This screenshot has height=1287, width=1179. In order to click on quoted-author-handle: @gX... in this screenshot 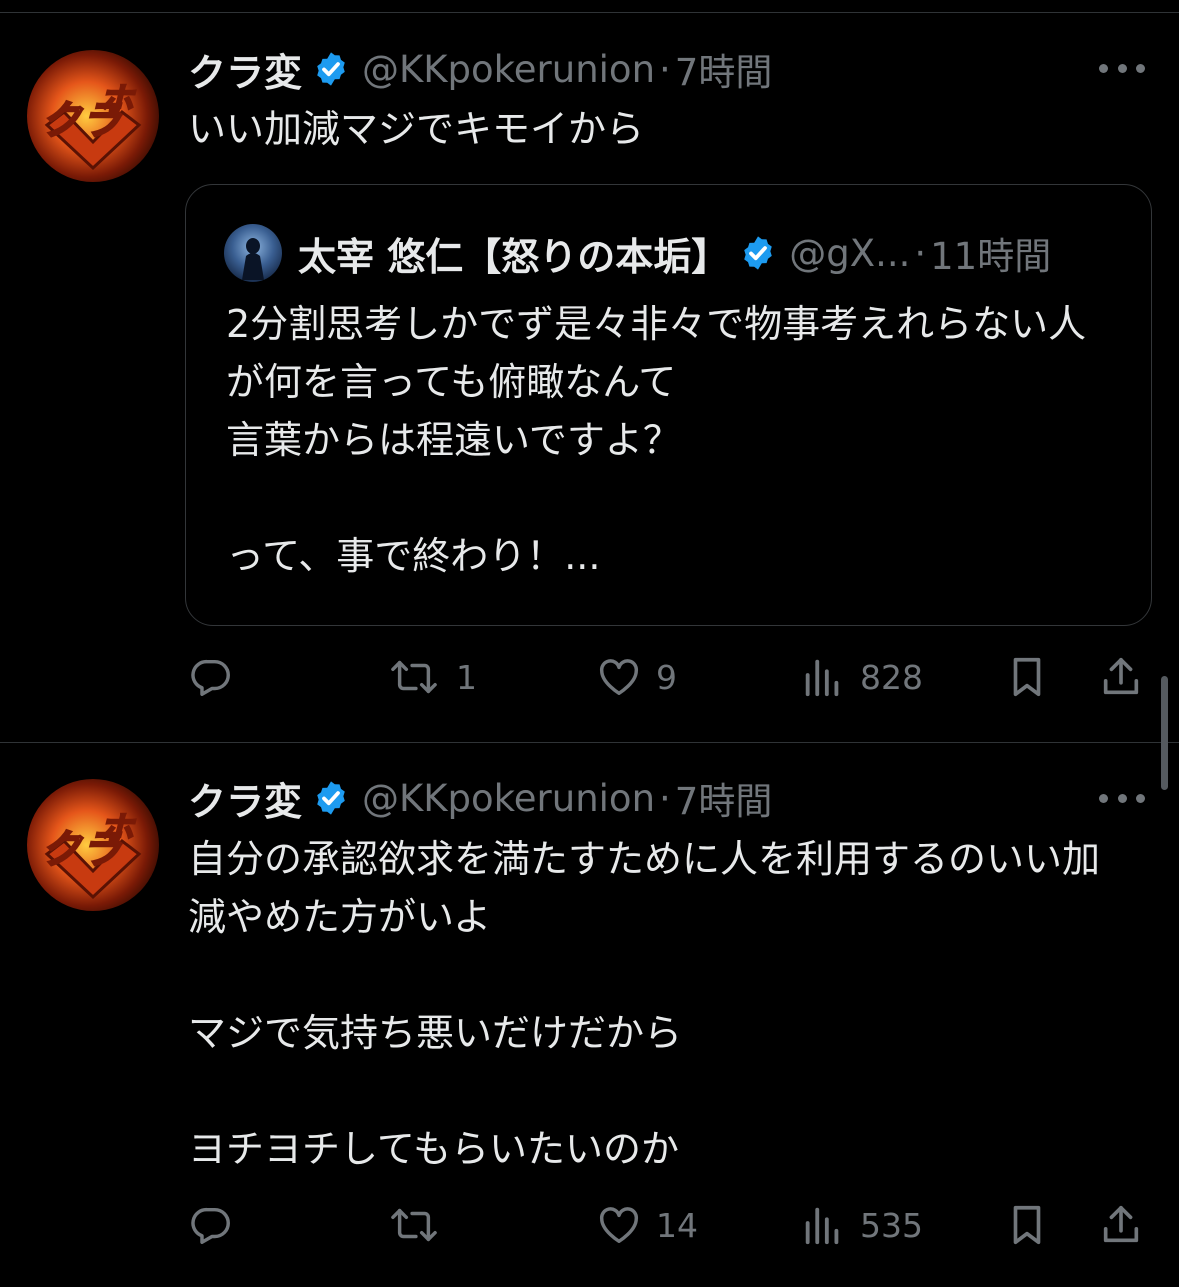, I will do `click(850, 253)`.